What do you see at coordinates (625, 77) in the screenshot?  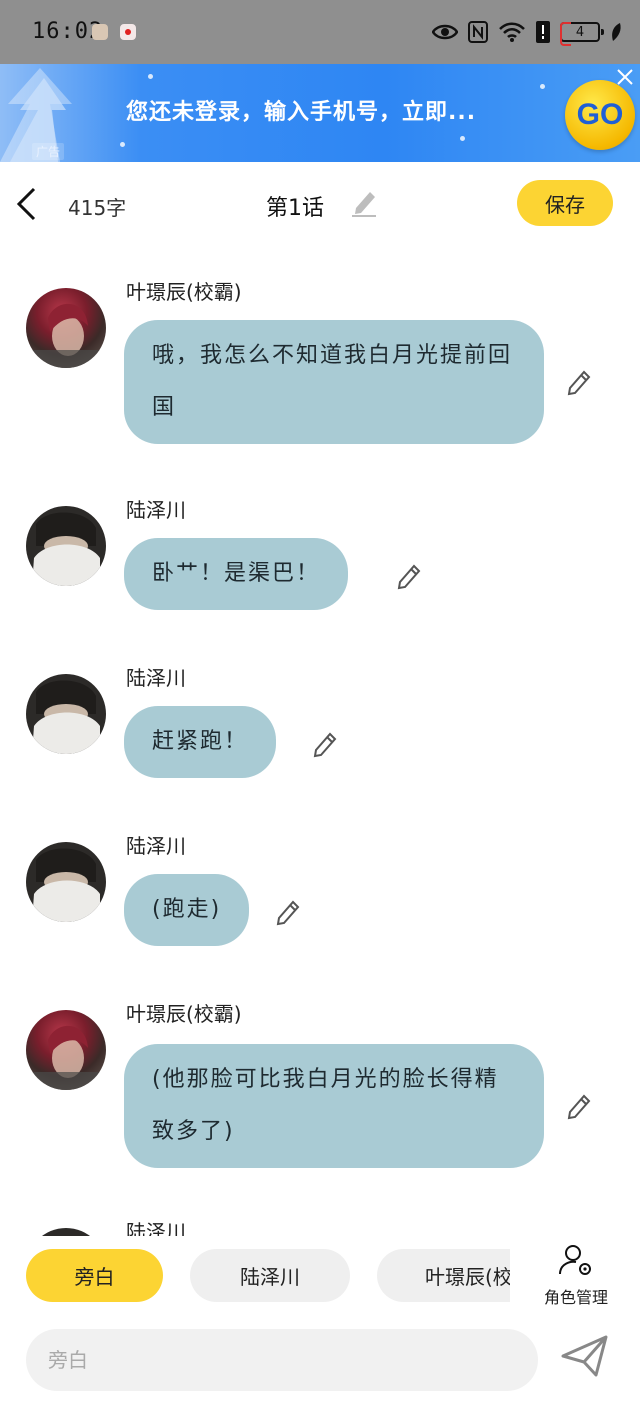 I see `close-icon` at bounding box center [625, 77].